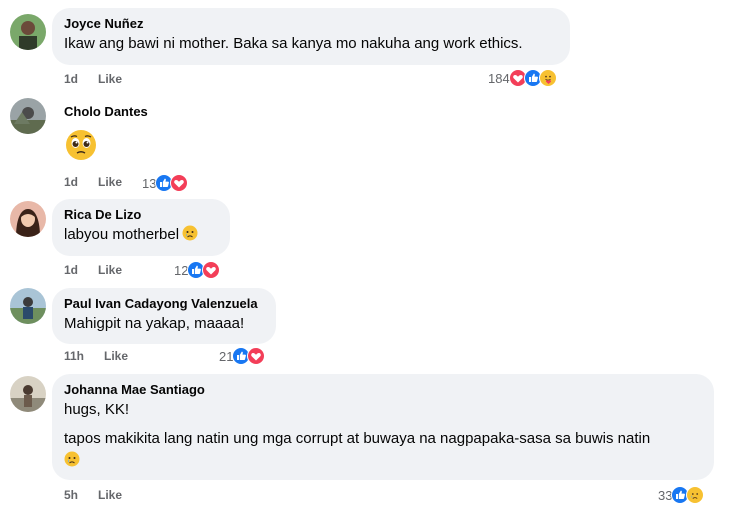  Describe the element at coordinates (141, 215) in the screenshot. I see `comment-author: Rica De Lizo` at that location.